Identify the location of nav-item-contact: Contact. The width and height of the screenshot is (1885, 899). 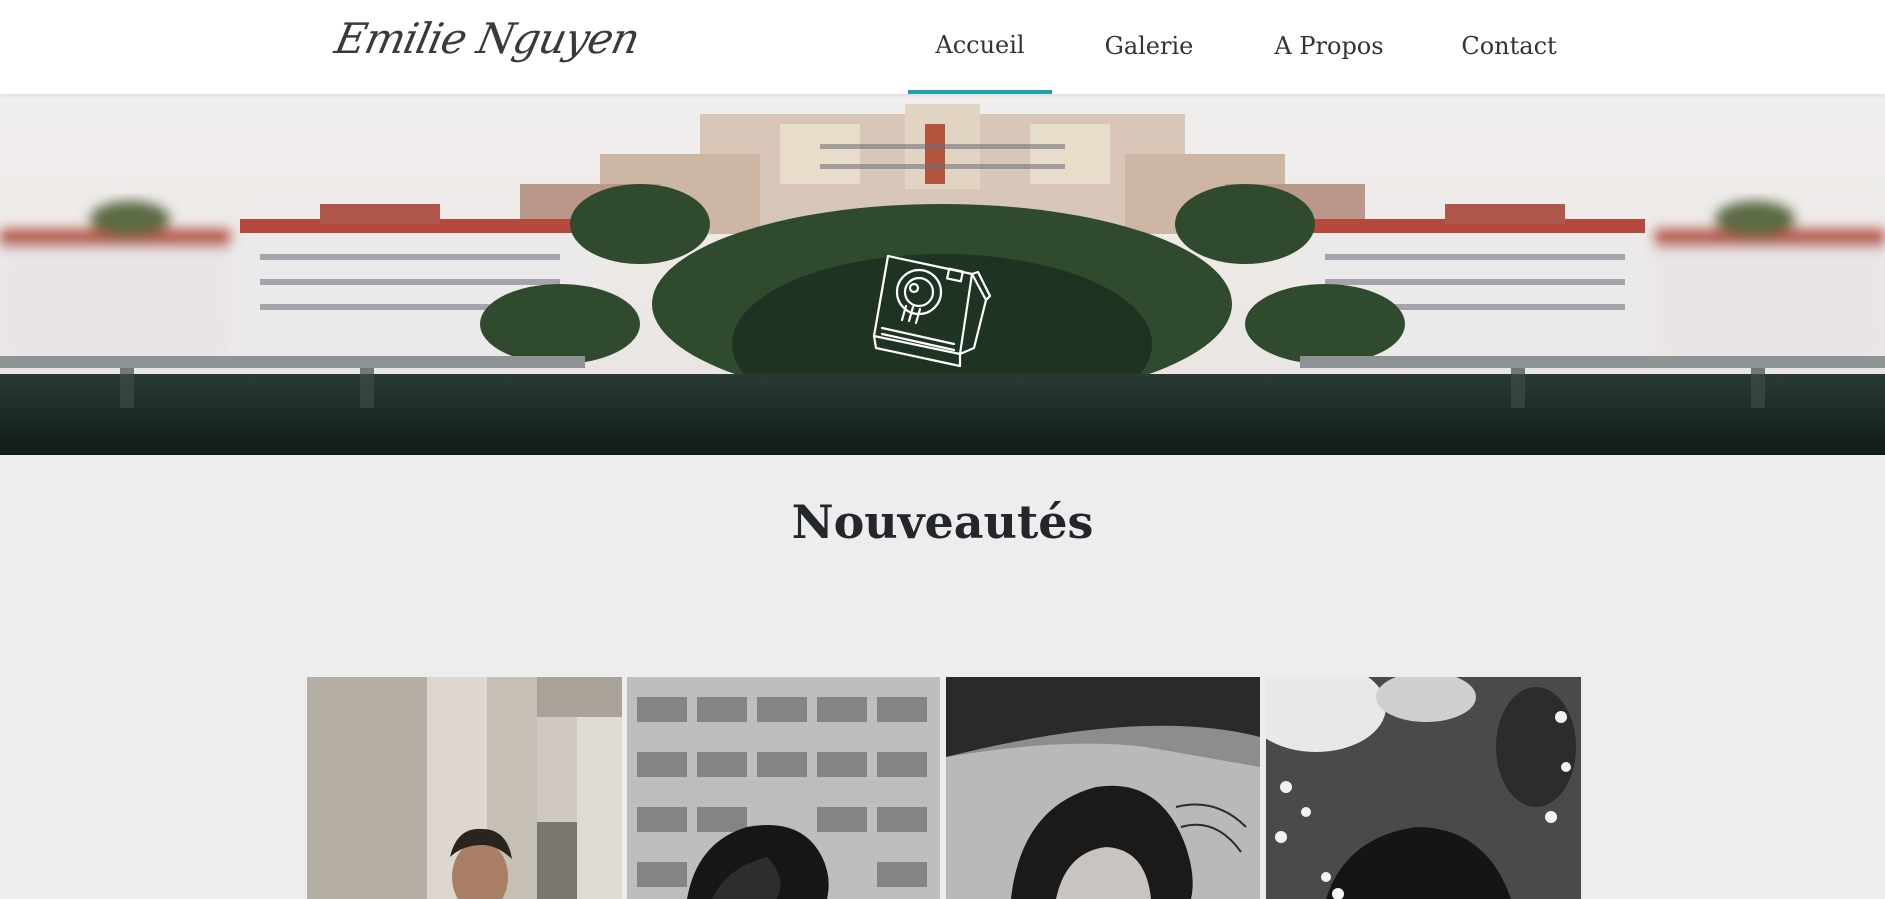
(1509, 47).